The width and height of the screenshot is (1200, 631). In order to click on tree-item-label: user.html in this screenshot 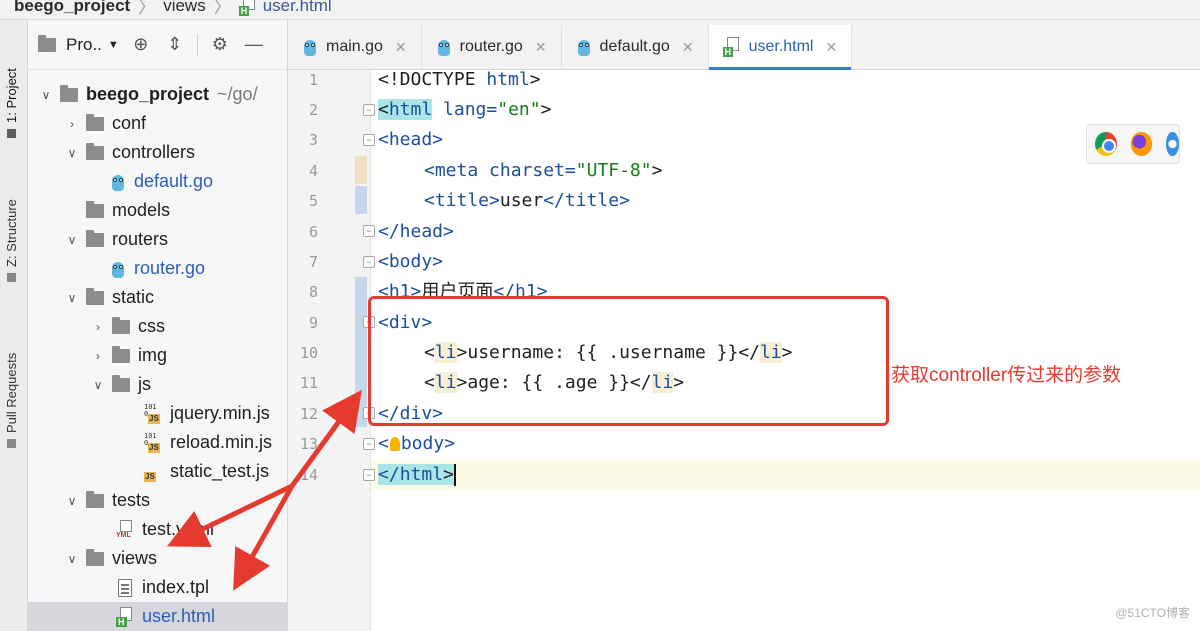, I will do `click(179, 616)`.